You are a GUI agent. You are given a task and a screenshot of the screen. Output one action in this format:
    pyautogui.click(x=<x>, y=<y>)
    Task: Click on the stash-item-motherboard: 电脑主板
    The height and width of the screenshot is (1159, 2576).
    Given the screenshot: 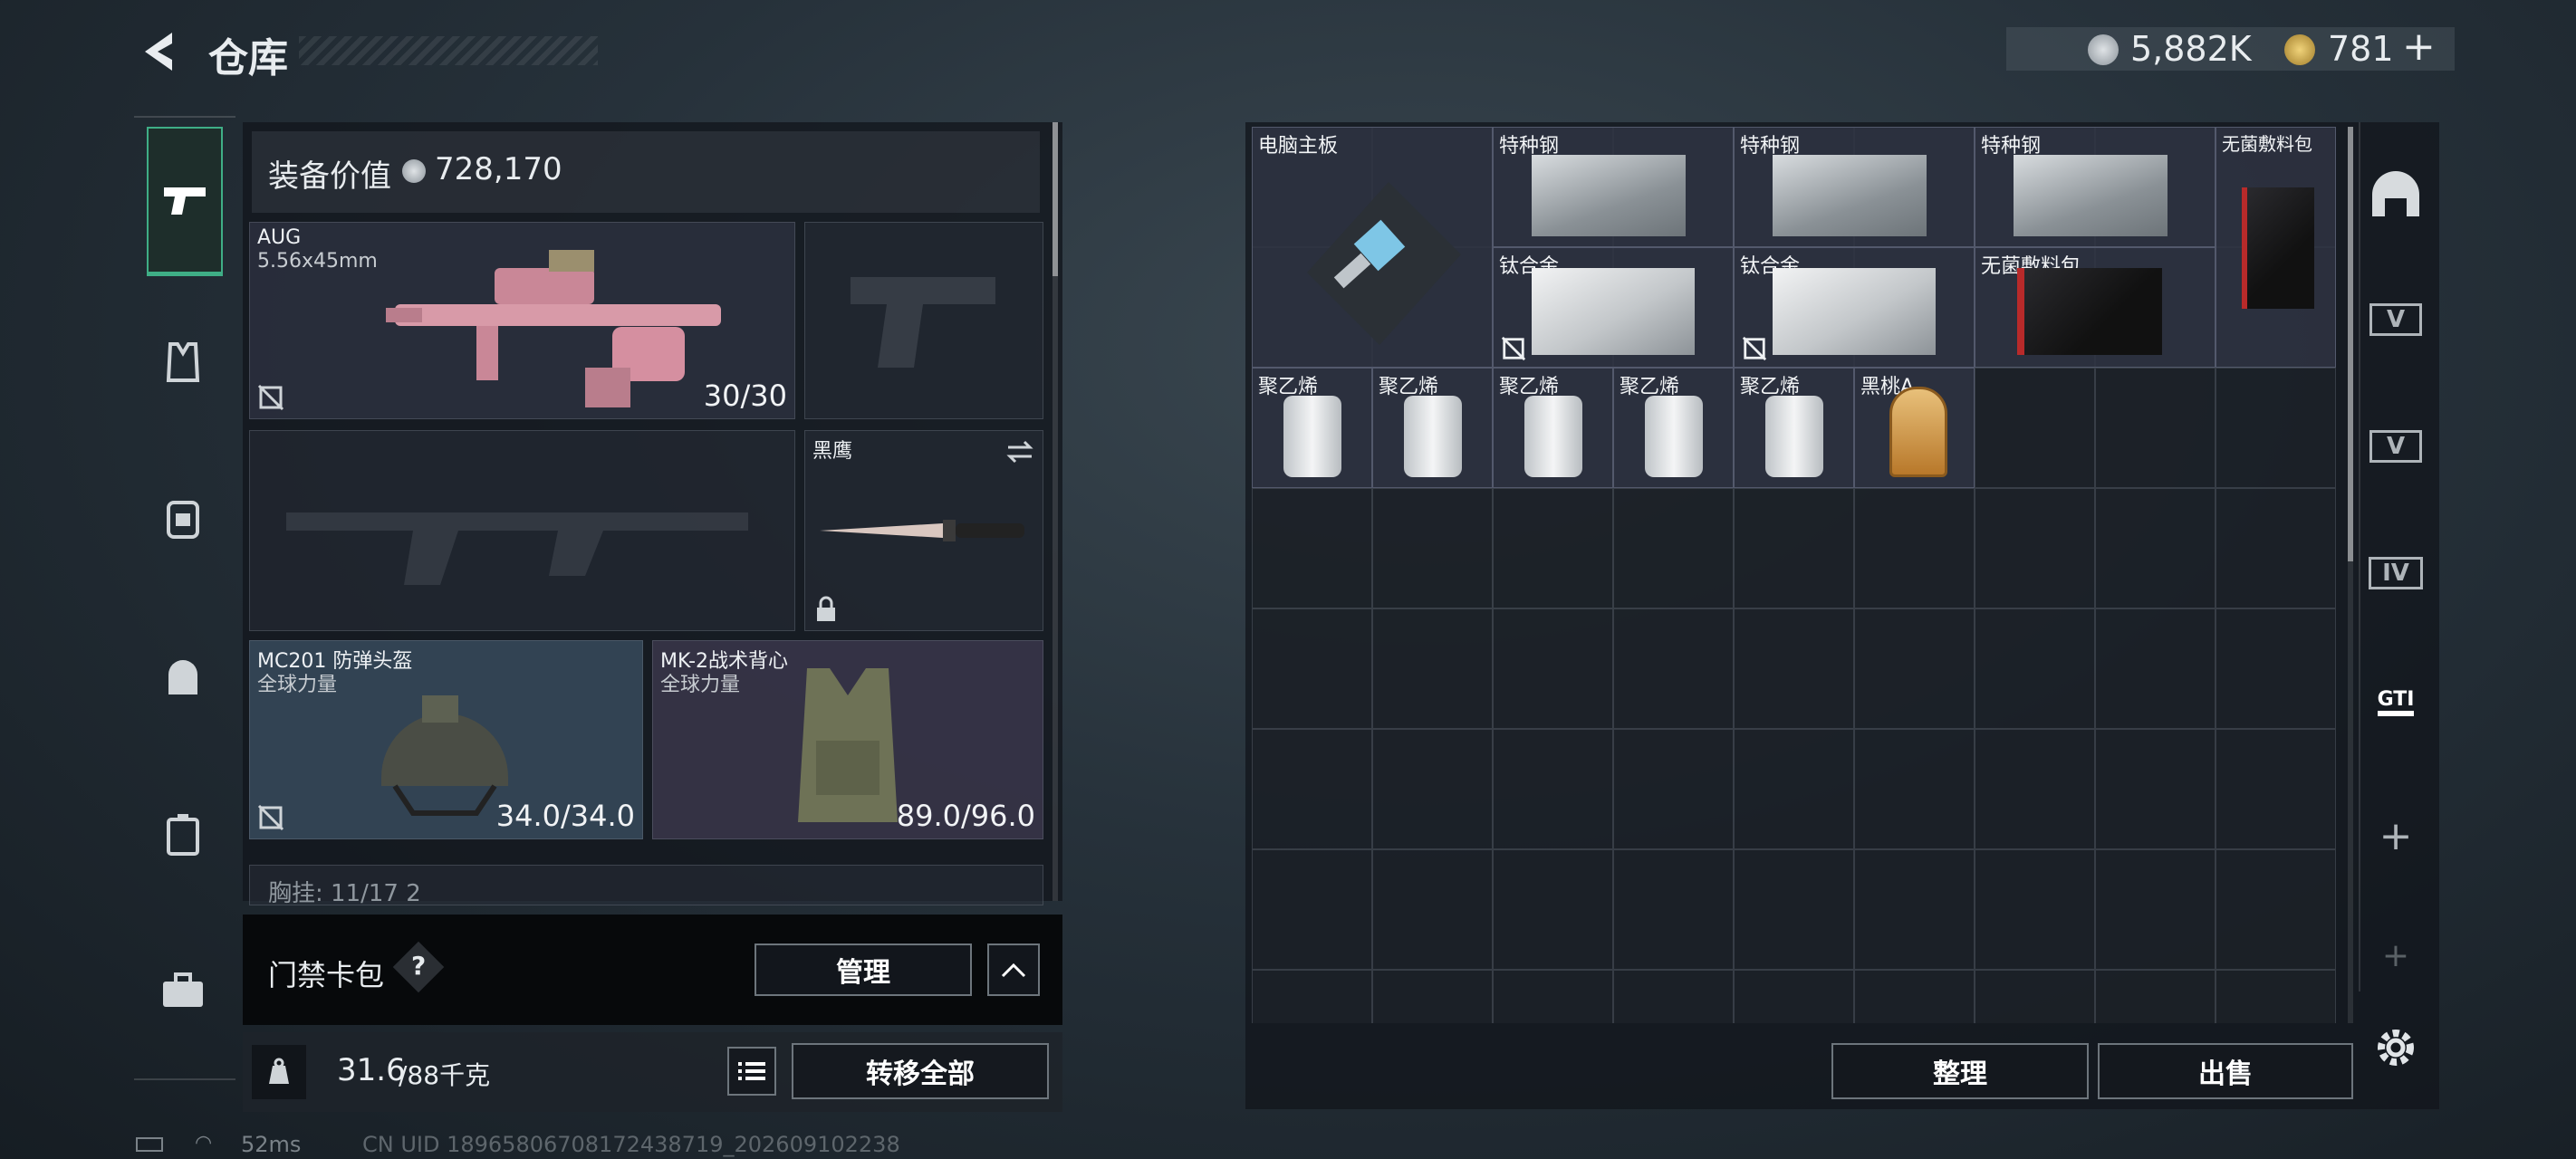 What is the action you would take?
    pyautogui.click(x=1372, y=248)
    